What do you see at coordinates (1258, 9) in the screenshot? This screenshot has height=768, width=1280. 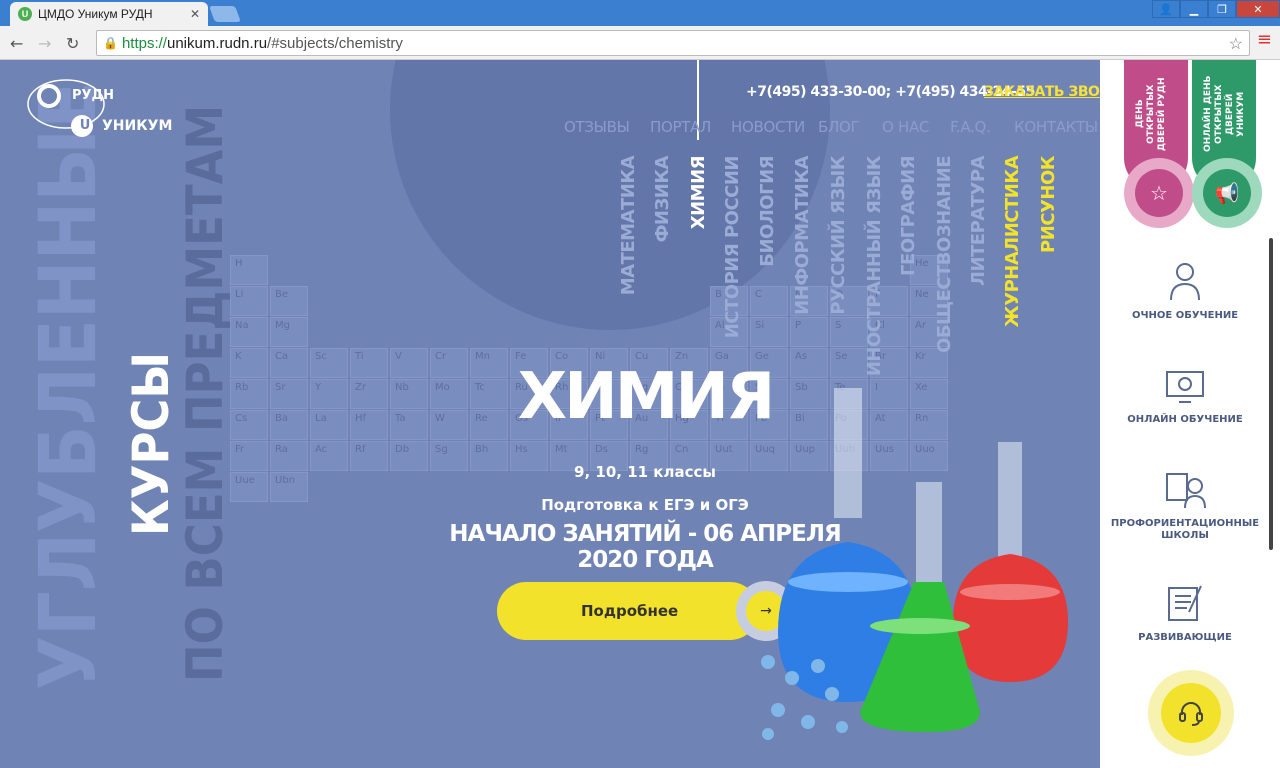 I see `close-window-button: ✕` at bounding box center [1258, 9].